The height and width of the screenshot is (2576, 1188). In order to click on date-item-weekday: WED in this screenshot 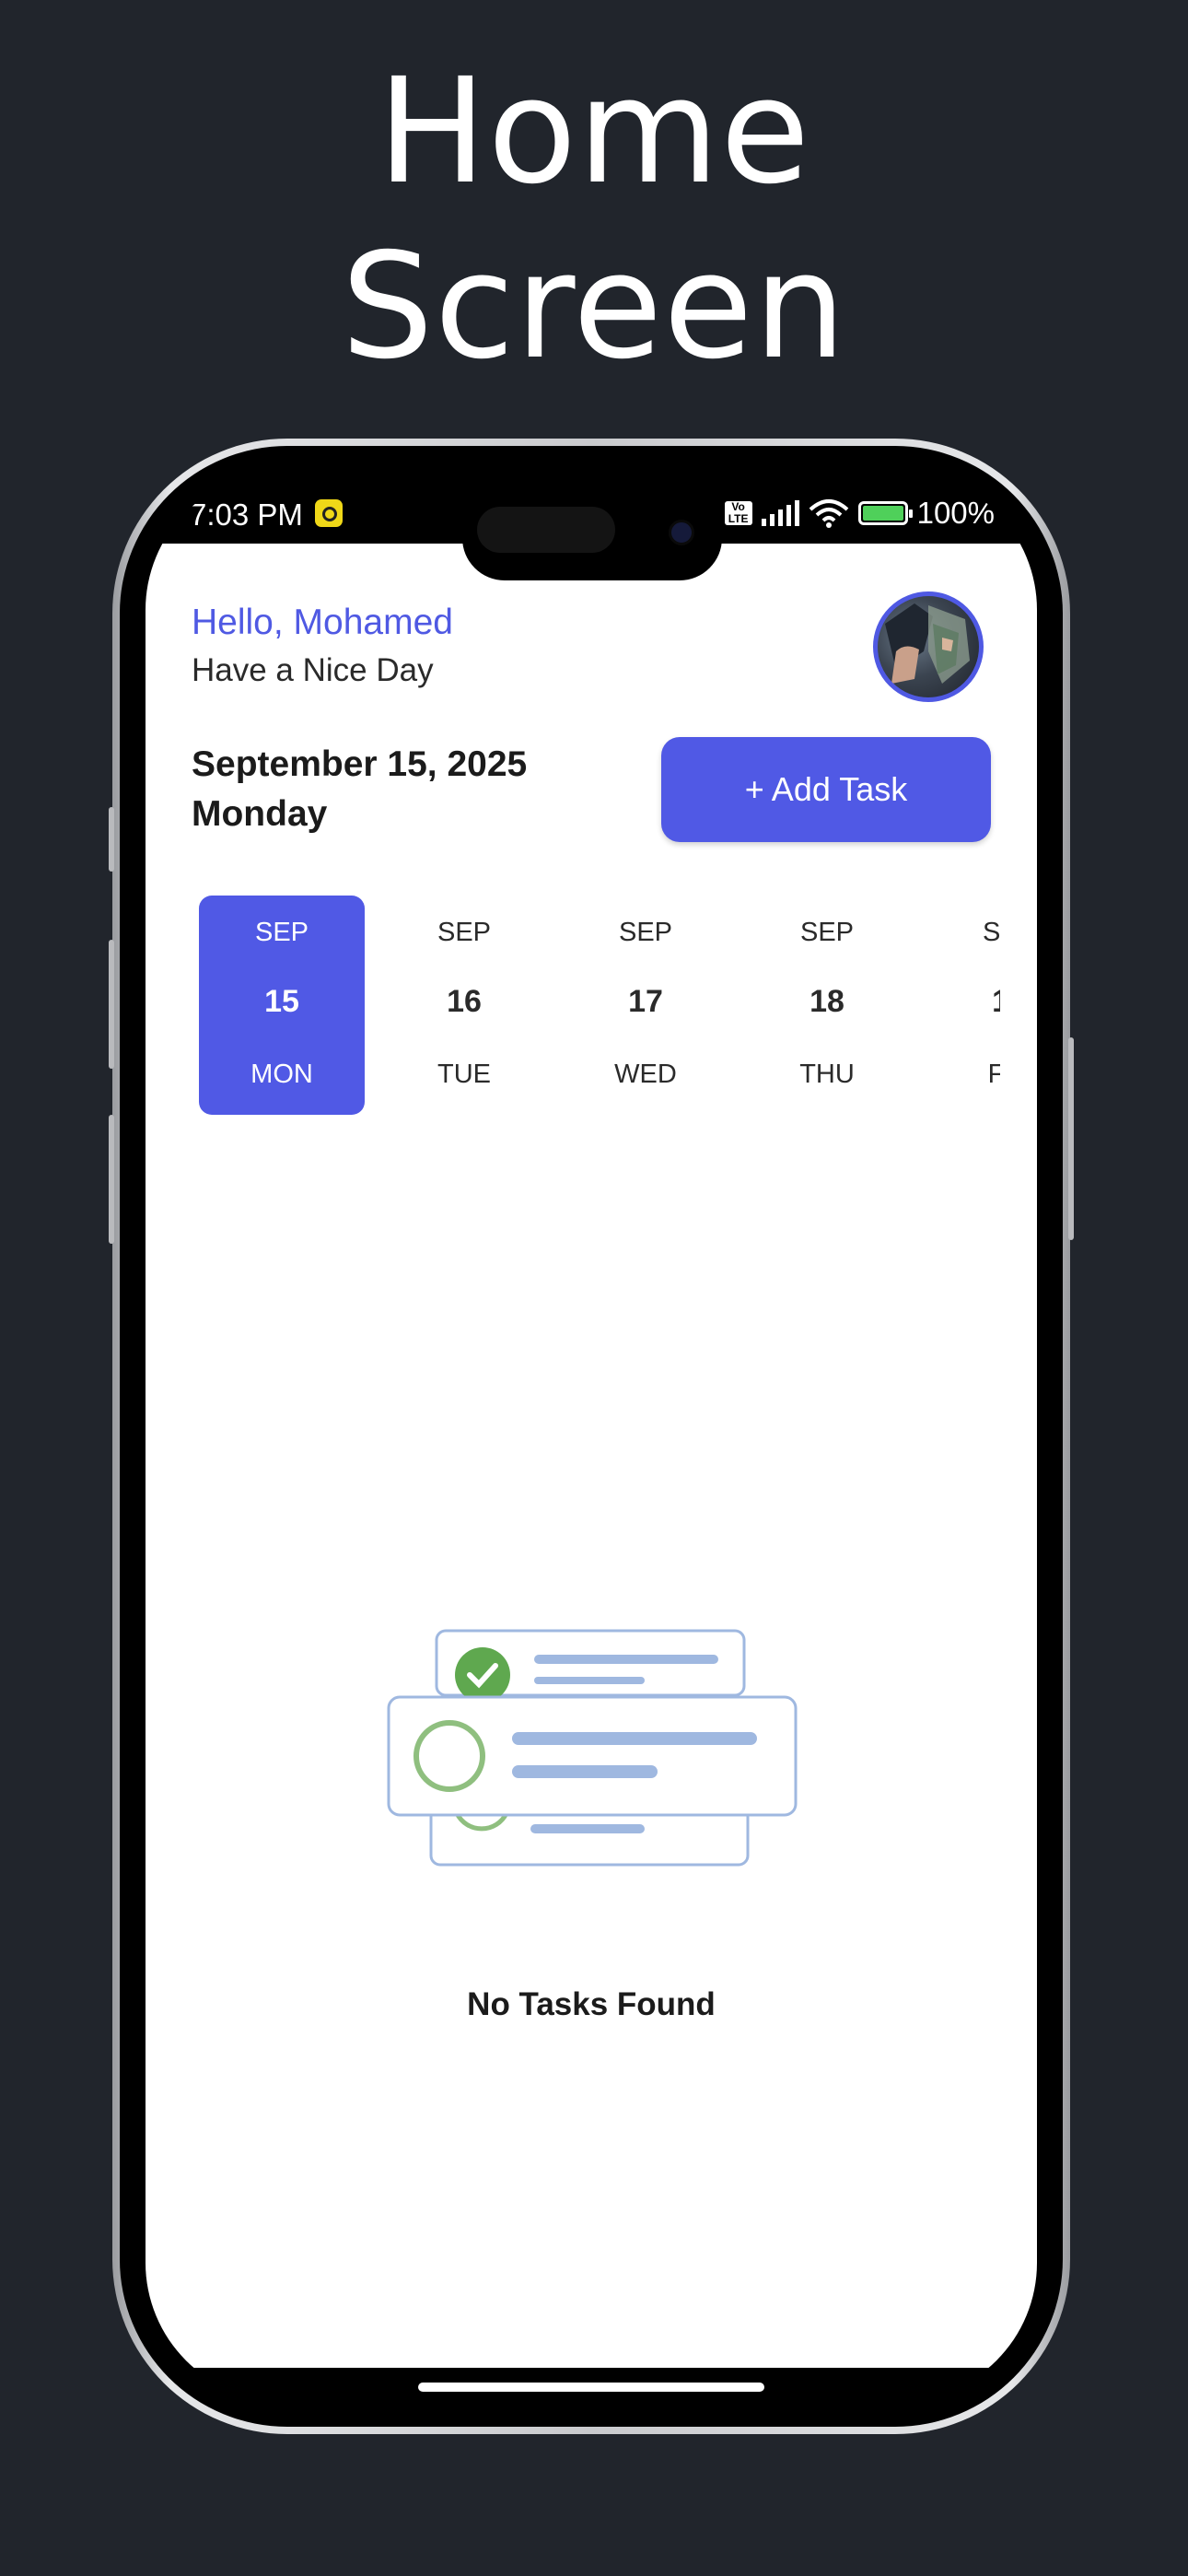, I will do `click(645, 1074)`.